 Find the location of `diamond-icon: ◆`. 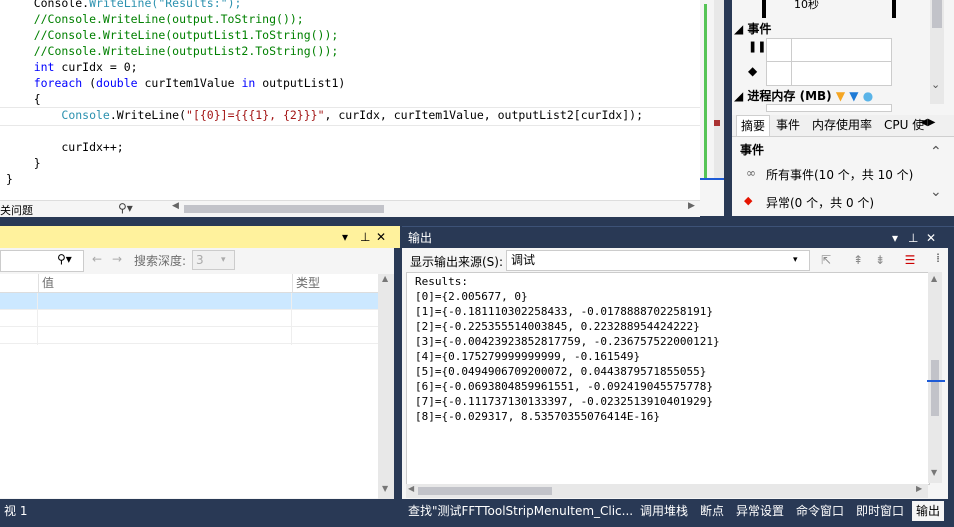

diamond-icon: ◆ is located at coordinates (753, 71).